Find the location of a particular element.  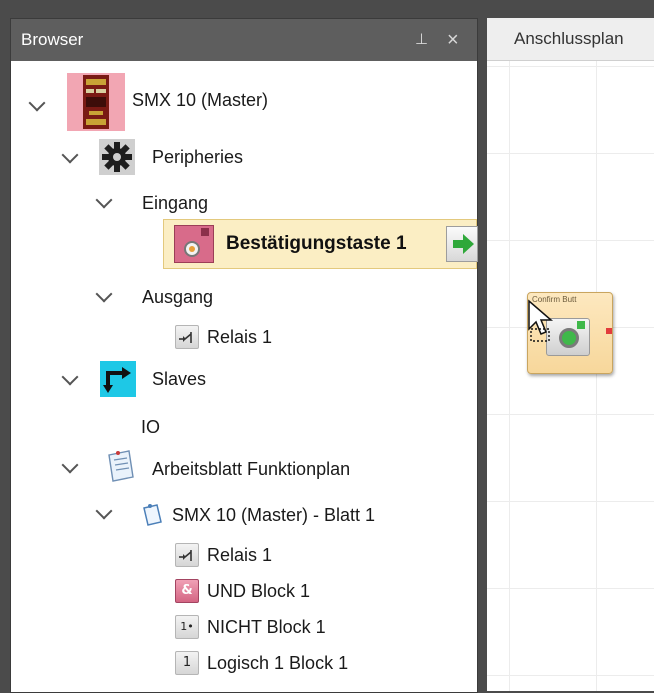

tree-item-nicht-block: 1• NICHT Block 1 is located at coordinates (244, 628).